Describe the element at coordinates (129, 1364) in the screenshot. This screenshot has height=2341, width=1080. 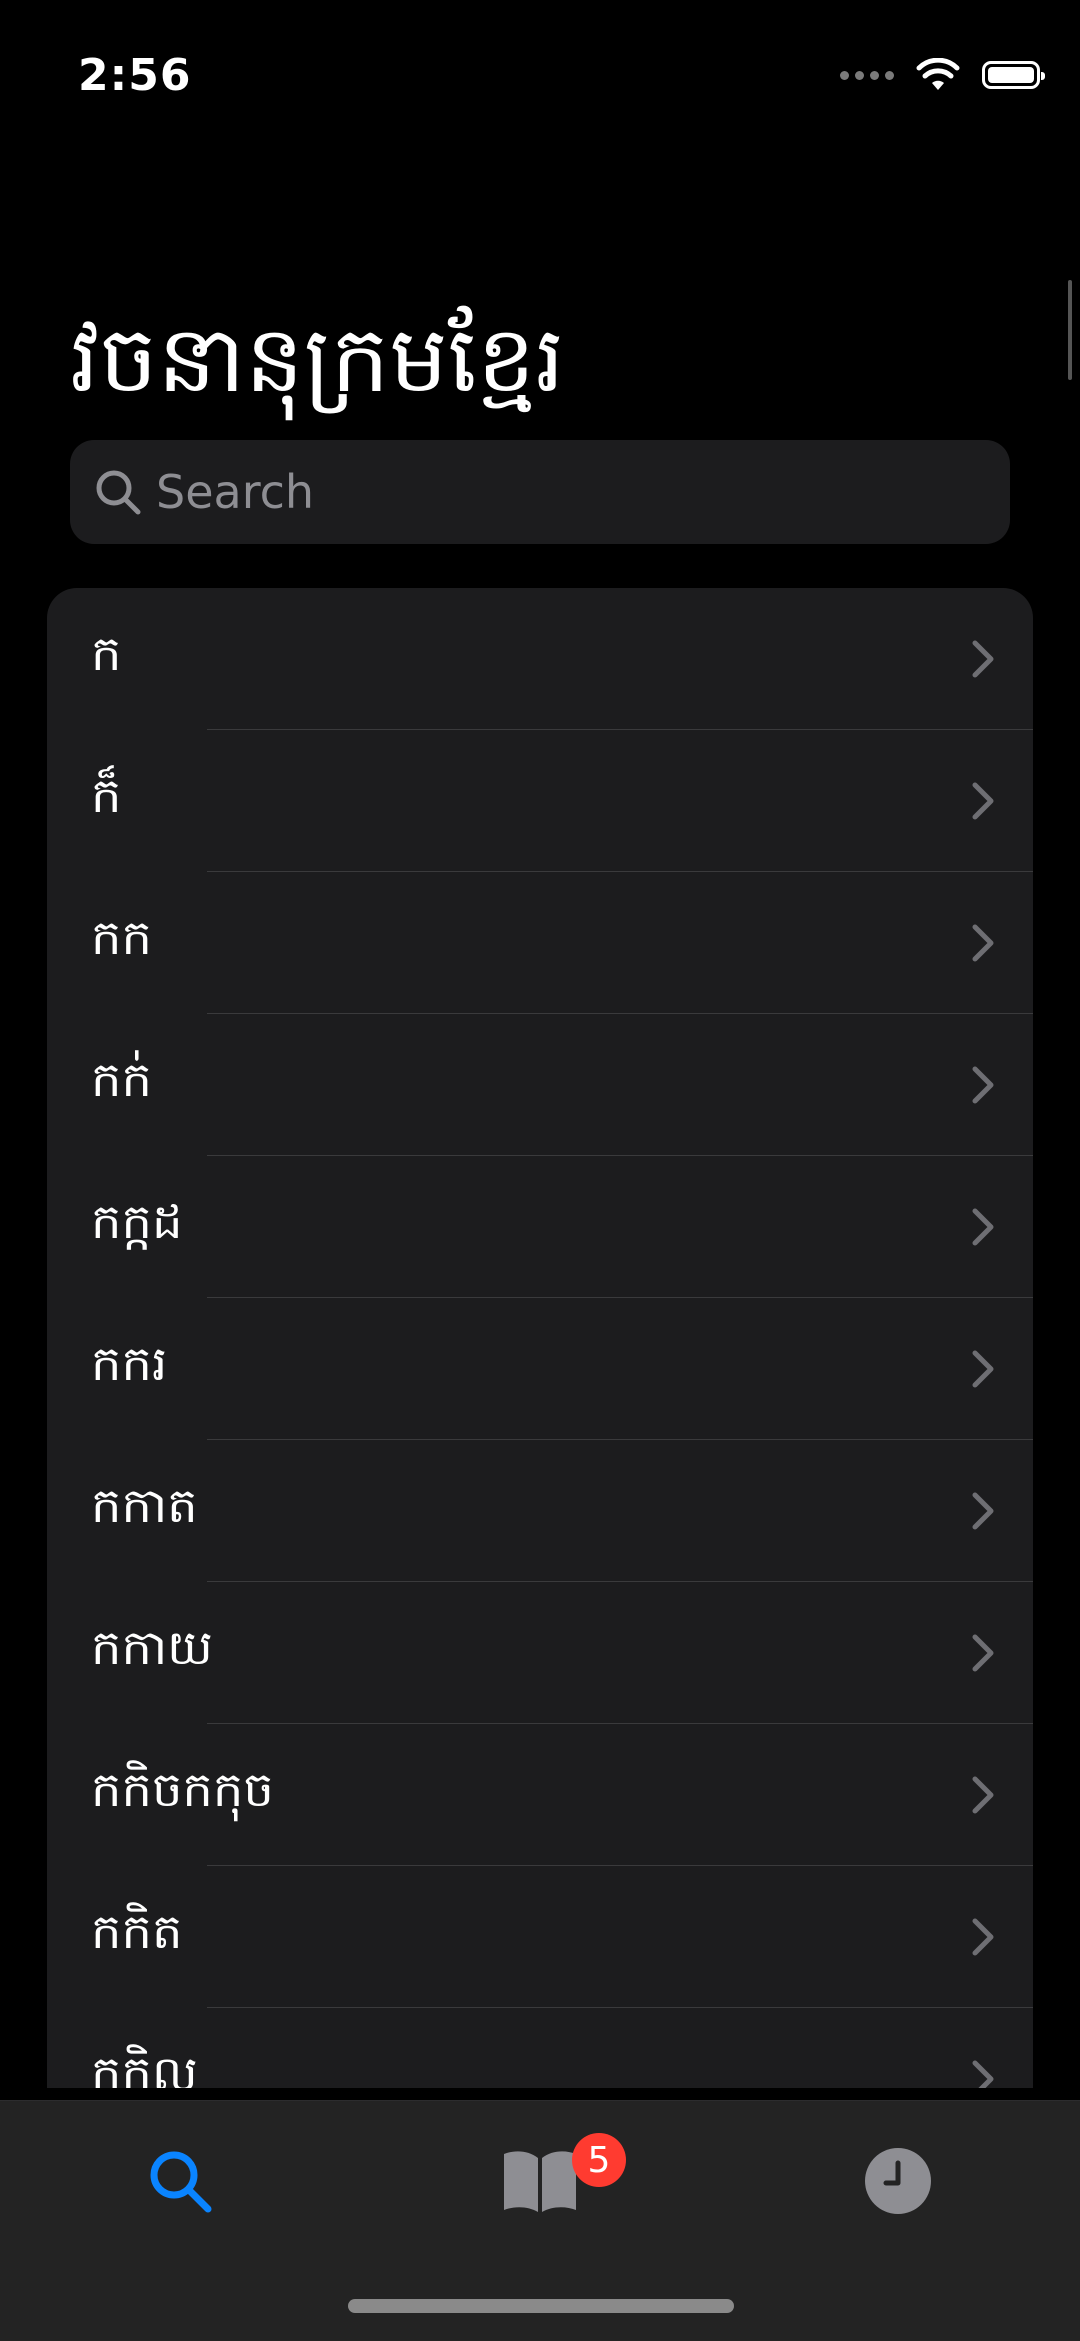
I see `list-item-label: កករ` at that location.